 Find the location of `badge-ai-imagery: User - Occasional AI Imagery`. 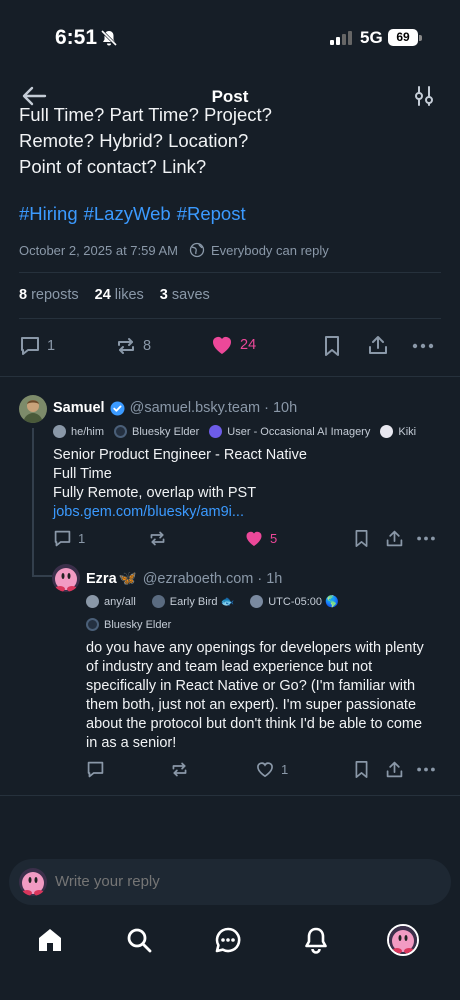

badge-ai-imagery: User - Occasional AI Imagery is located at coordinates (289, 431).